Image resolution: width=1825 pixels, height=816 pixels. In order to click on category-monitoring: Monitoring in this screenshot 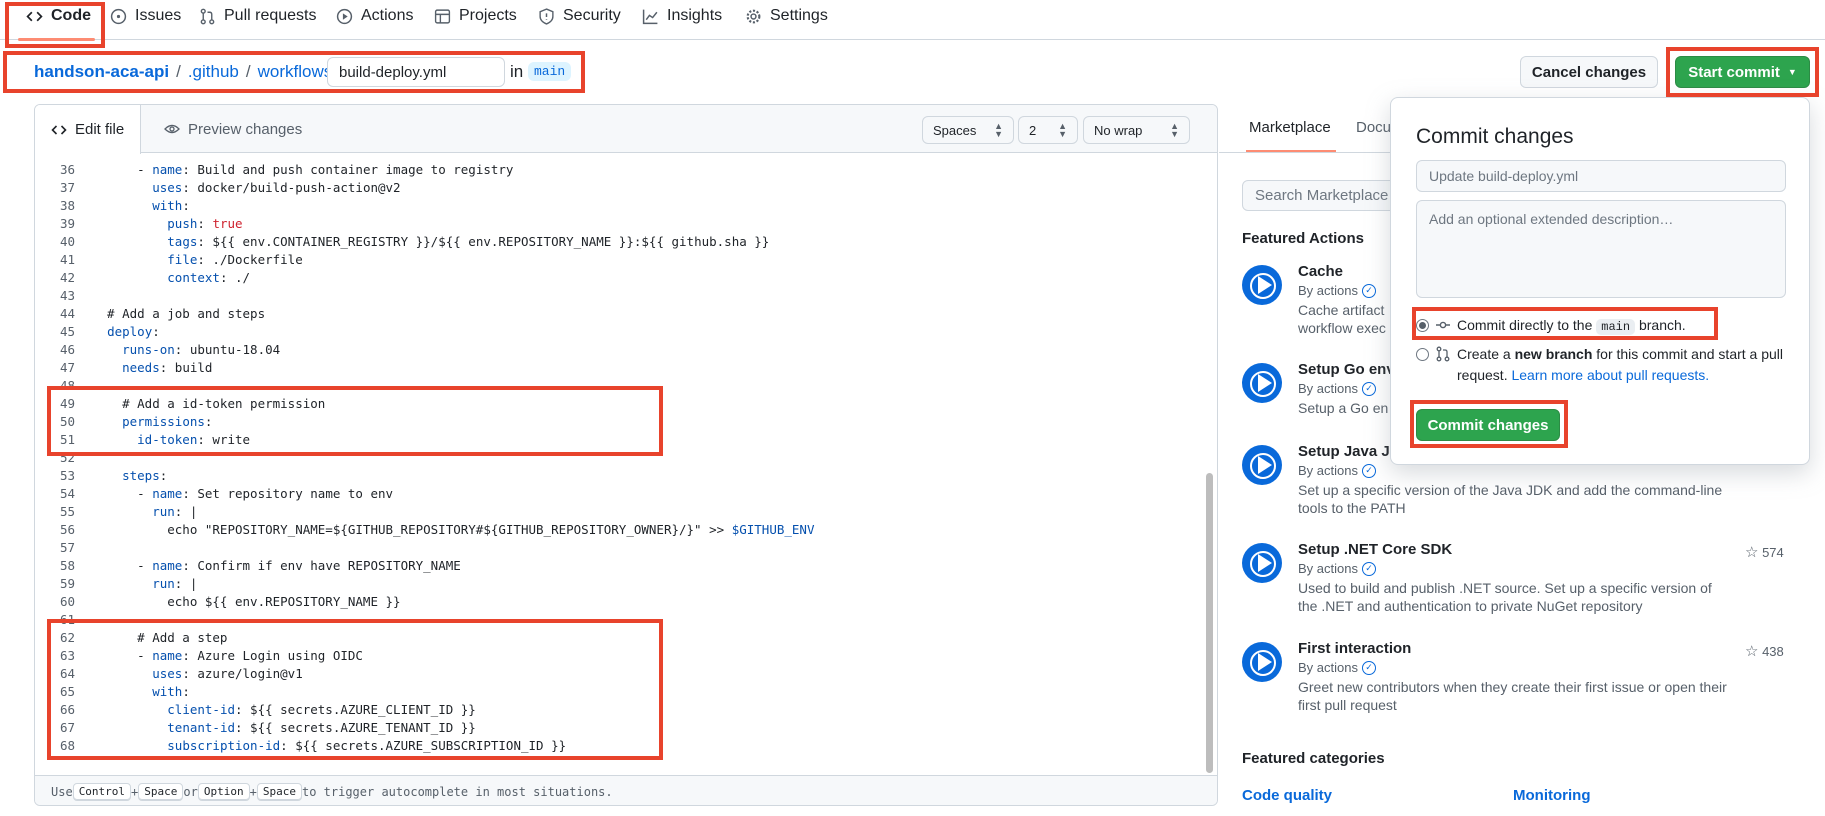, I will do `click(1551, 795)`.